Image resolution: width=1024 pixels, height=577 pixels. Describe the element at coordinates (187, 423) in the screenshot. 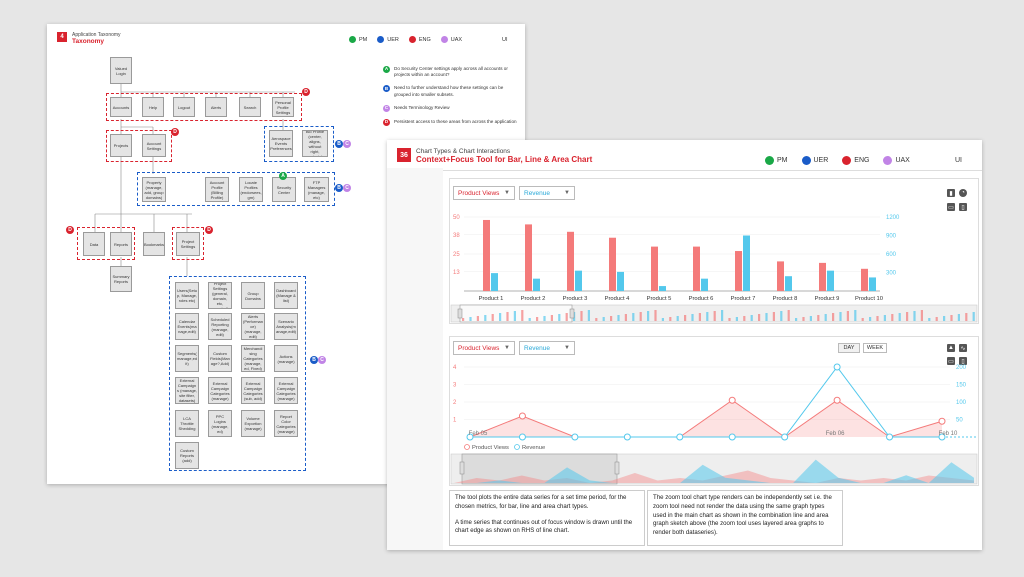

I see `node-lca-throttle: LCA Throttle Shedding` at that location.